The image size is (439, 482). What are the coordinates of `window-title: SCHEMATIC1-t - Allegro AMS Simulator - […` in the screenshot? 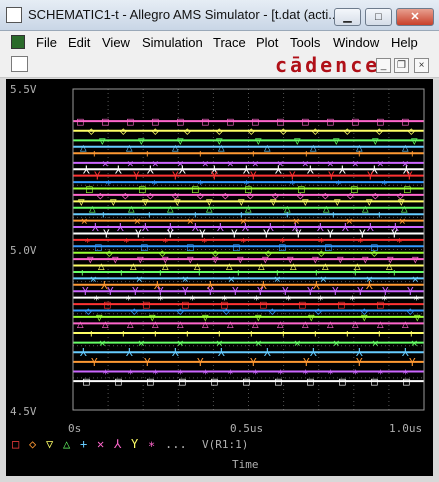 It's located at (184, 14).